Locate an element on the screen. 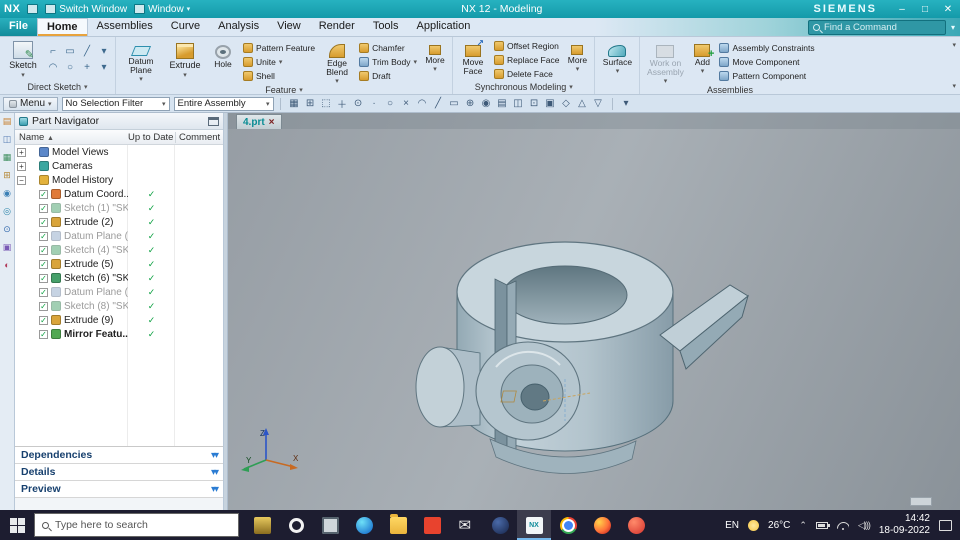 Image resolution: width=960 pixels, height=540 pixels. assembly-navigator-icon: ▤ is located at coordinates (7, 121).